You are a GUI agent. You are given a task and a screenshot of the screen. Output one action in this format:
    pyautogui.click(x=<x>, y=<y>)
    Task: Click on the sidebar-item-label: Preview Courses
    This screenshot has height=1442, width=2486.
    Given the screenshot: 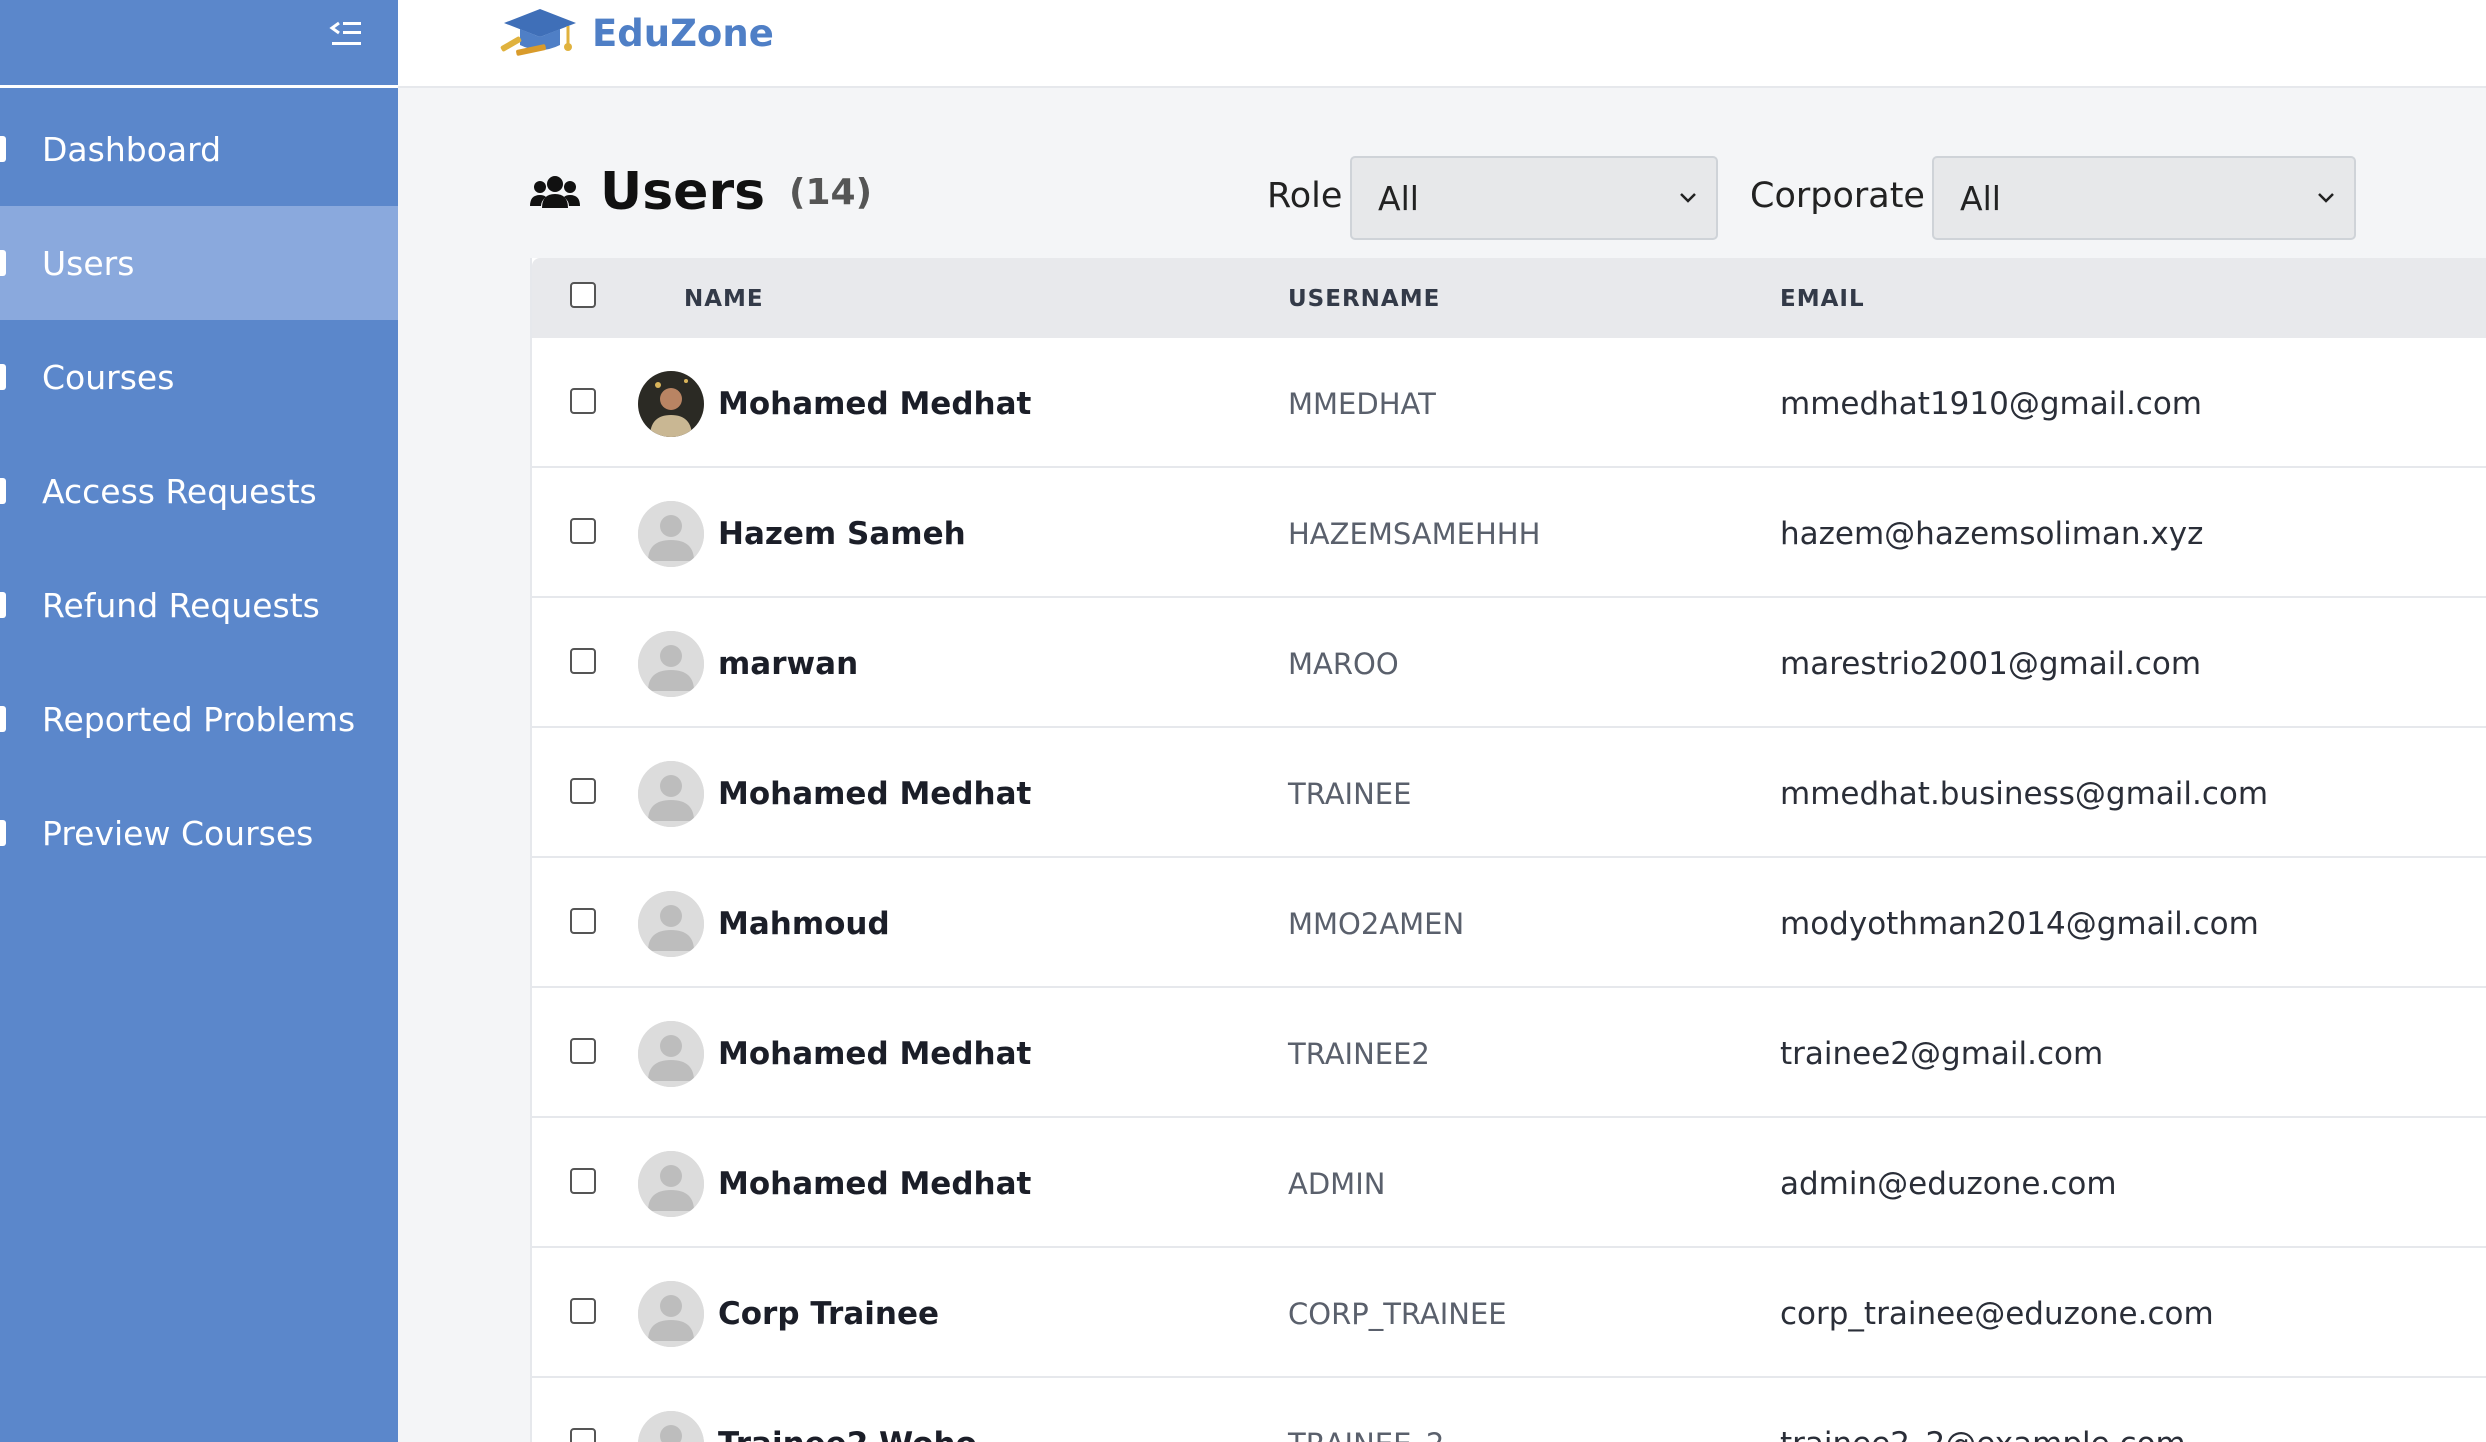 What is the action you would take?
    pyautogui.click(x=178, y=833)
    